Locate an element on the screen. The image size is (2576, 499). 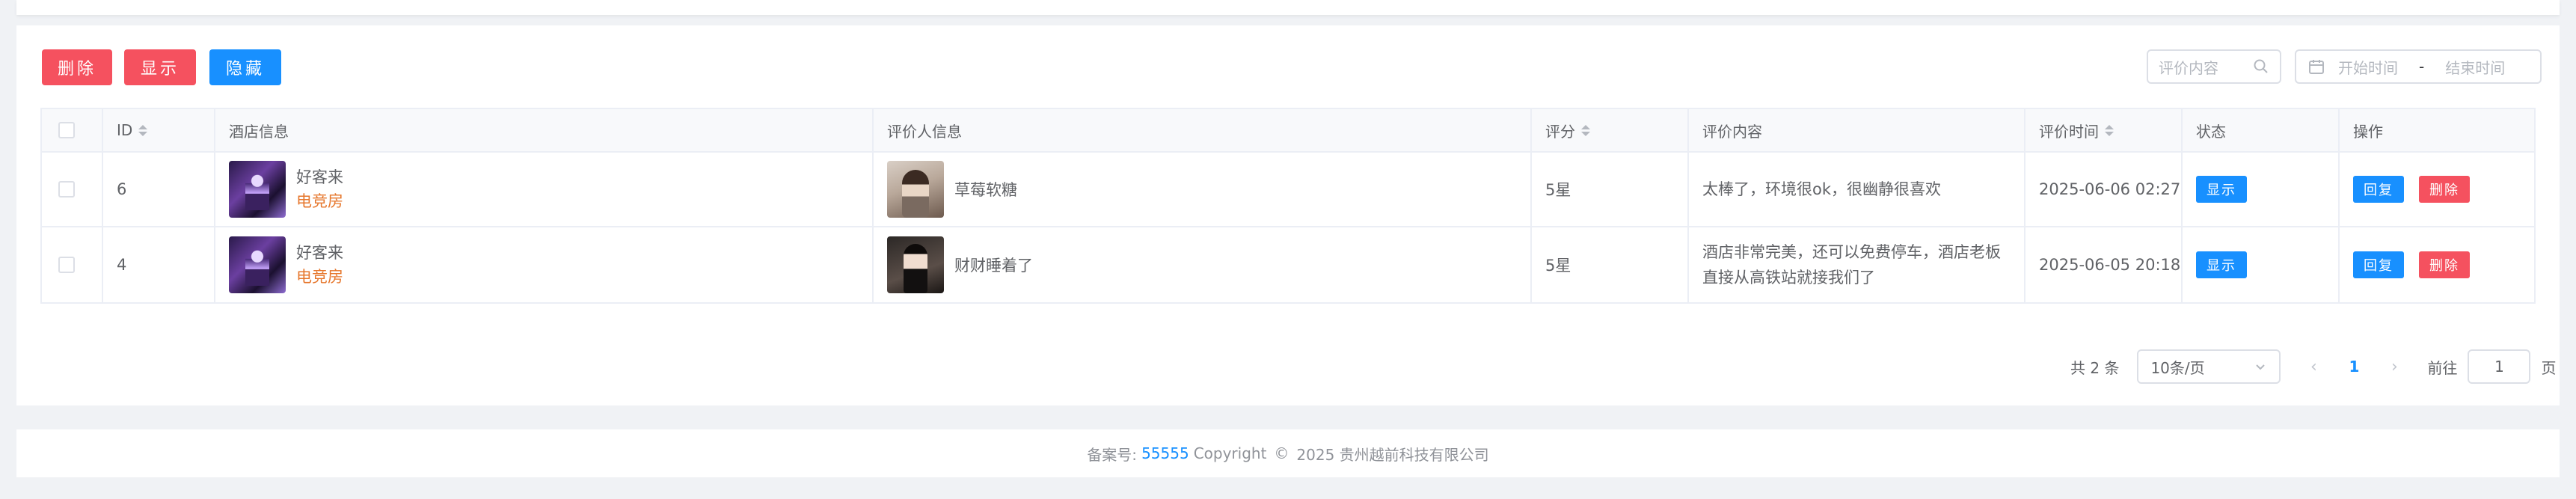
calendar-icon is located at coordinates (2316, 67).